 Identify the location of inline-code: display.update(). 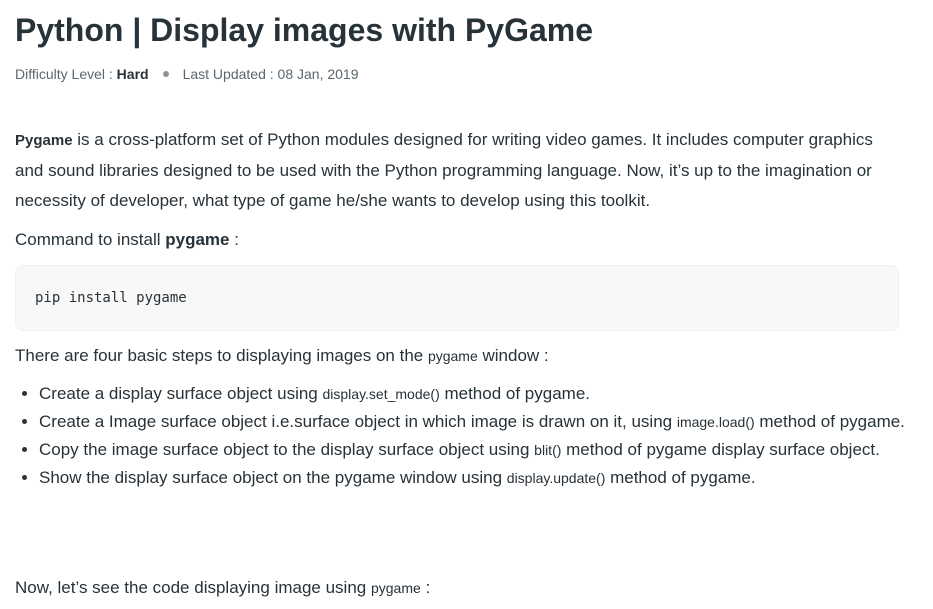
(556, 478).